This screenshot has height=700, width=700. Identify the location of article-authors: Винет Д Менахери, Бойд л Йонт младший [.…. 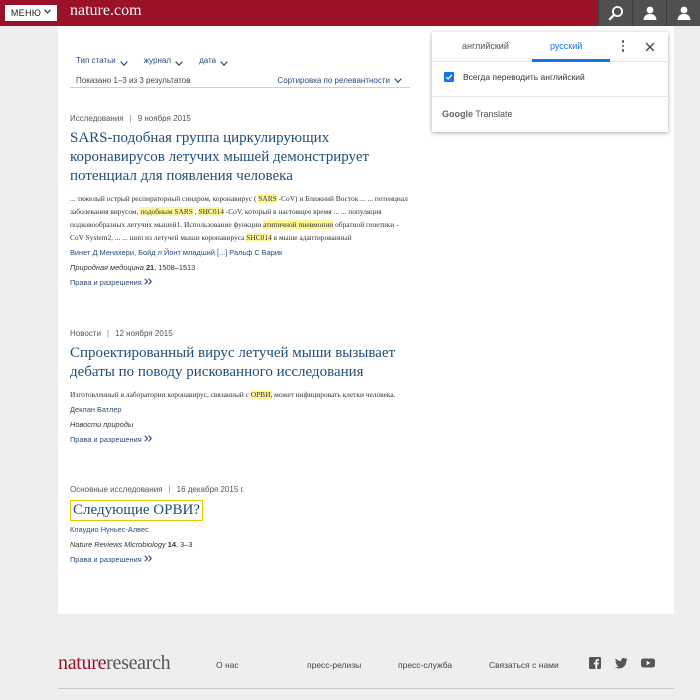
(176, 252).